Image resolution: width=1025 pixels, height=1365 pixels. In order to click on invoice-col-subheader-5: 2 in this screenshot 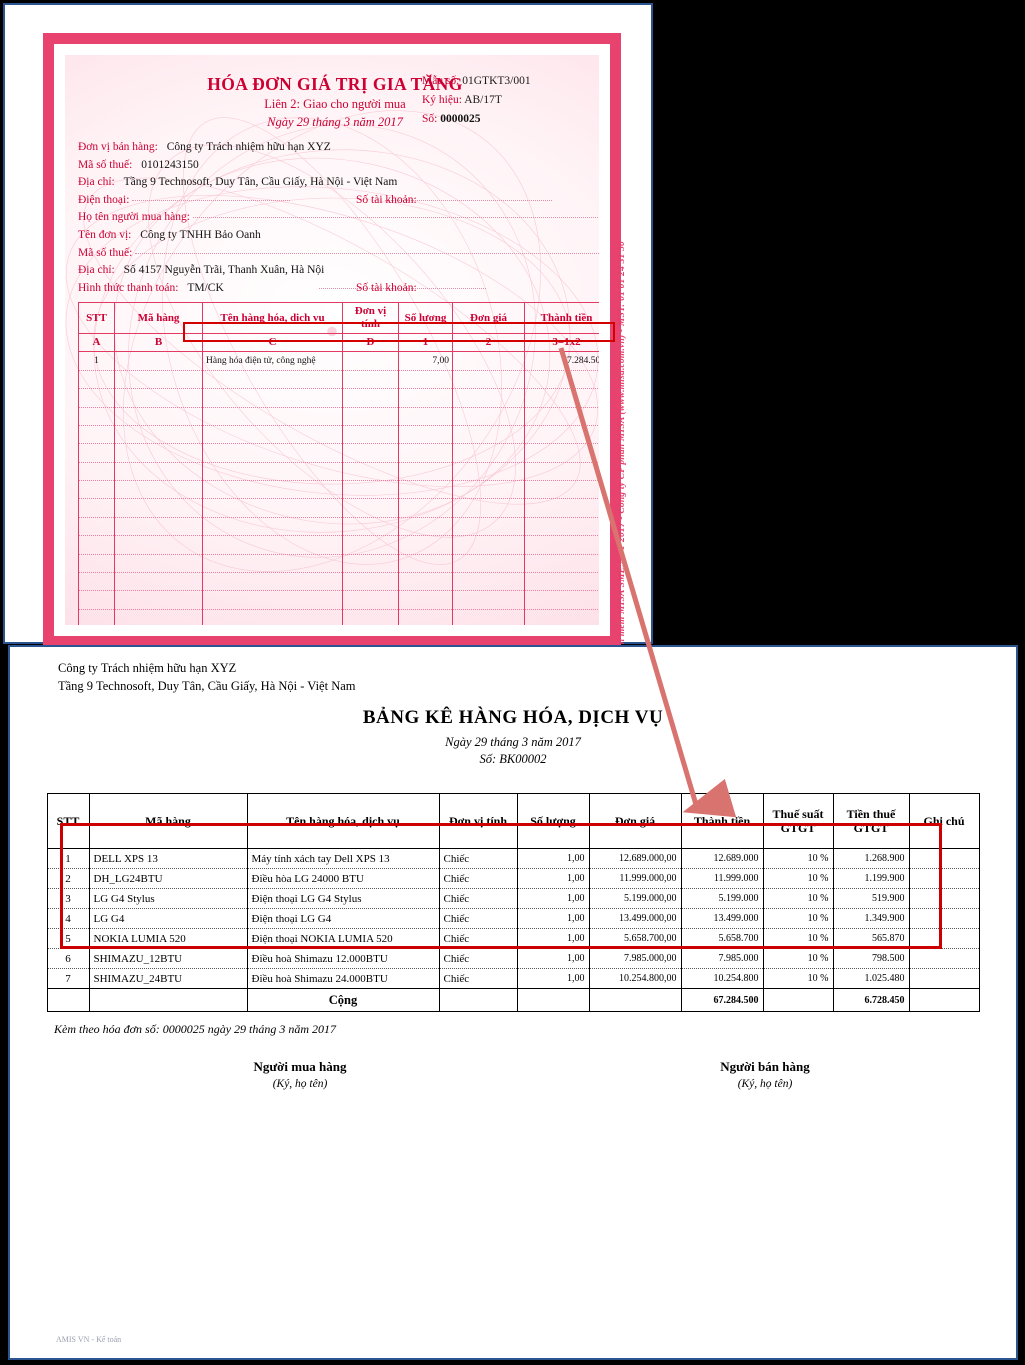, I will do `click(488, 343)`.